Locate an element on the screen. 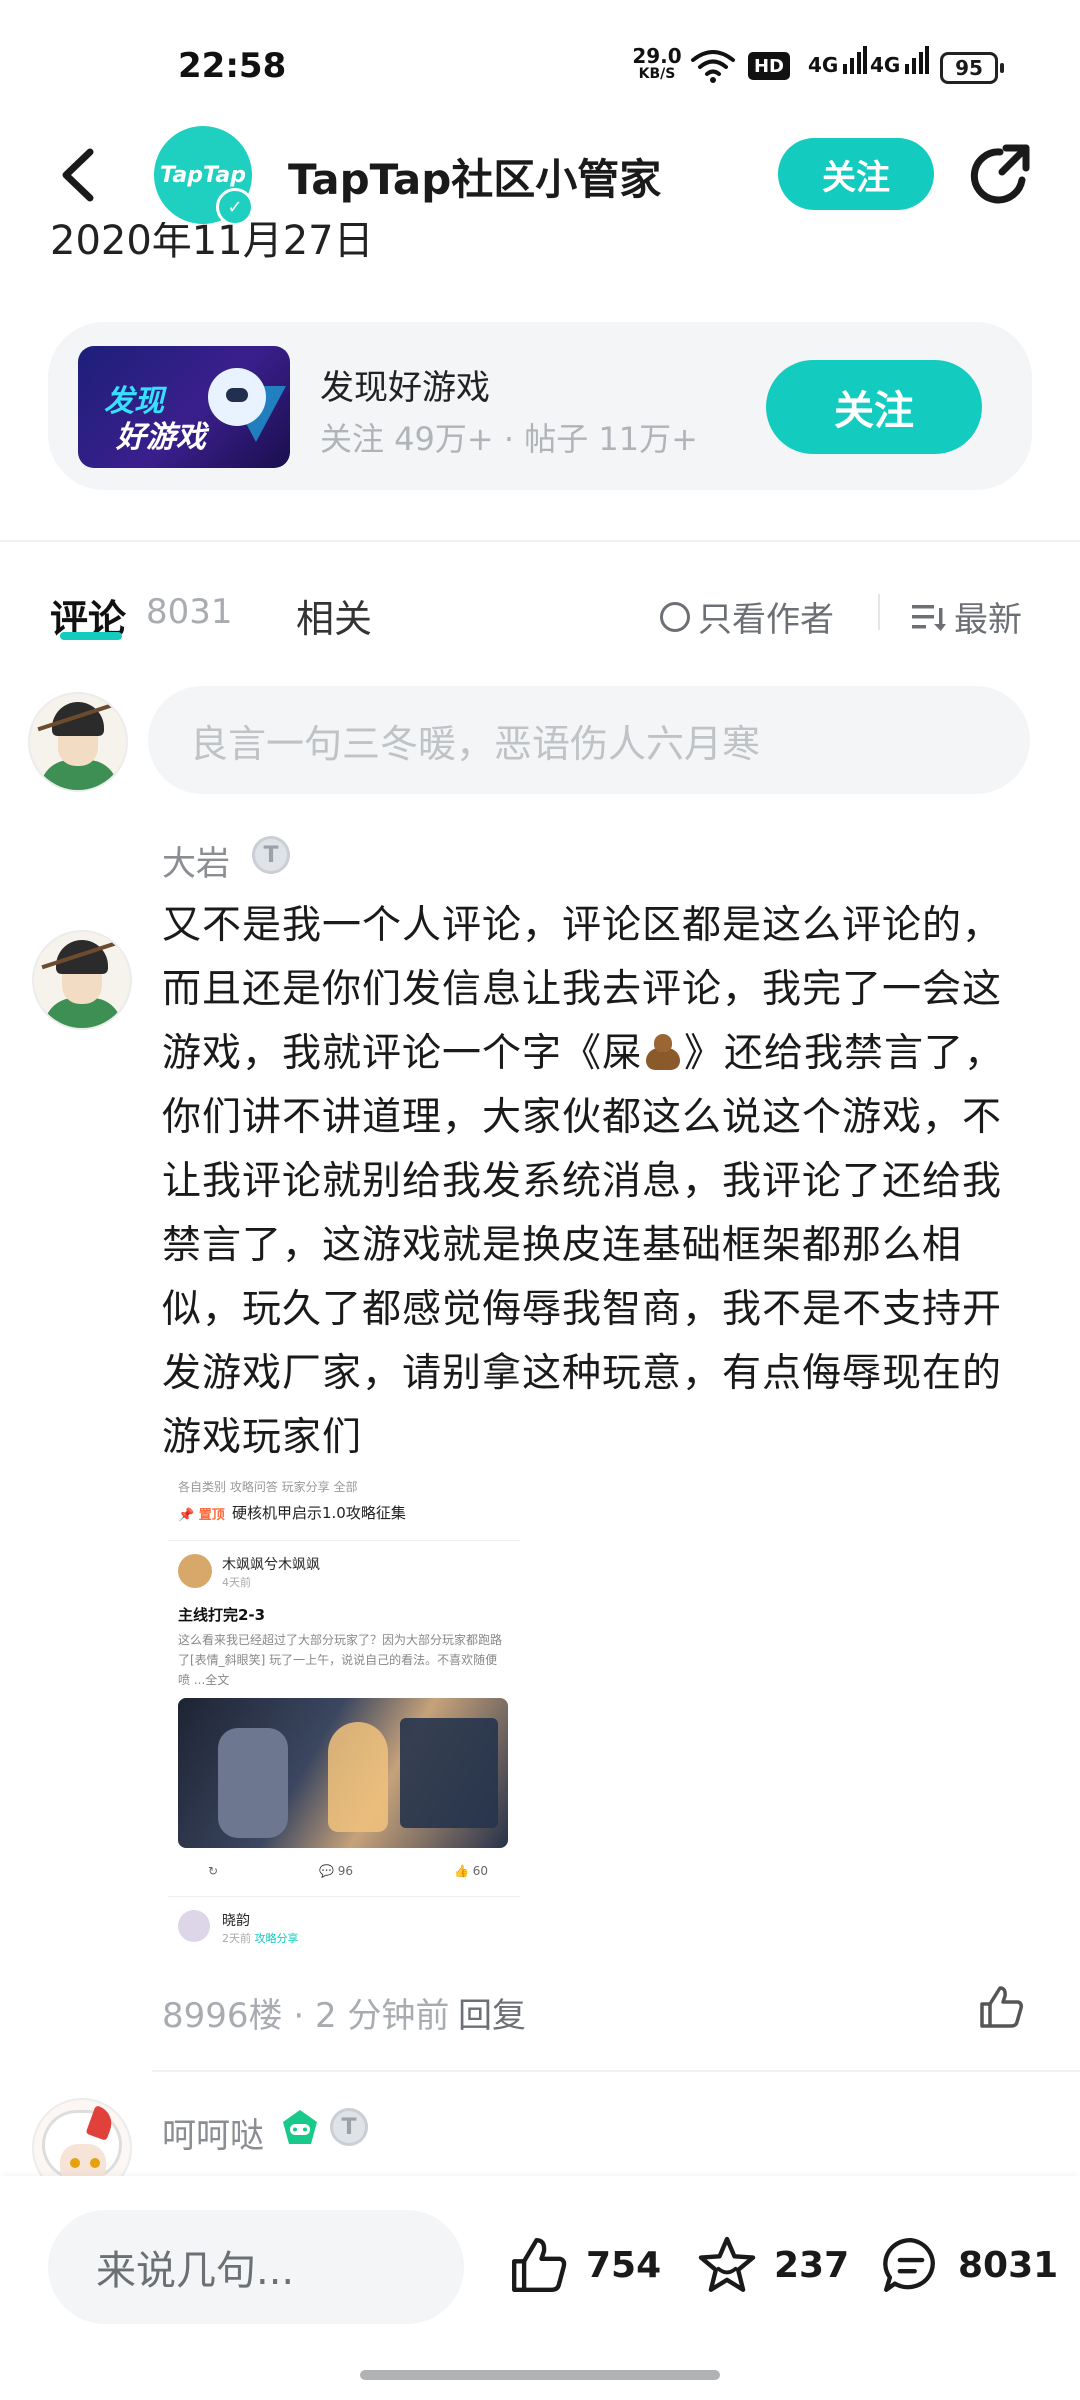 This screenshot has width=1080, height=2400. favorite-button: 237 is located at coordinates (771, 2265).